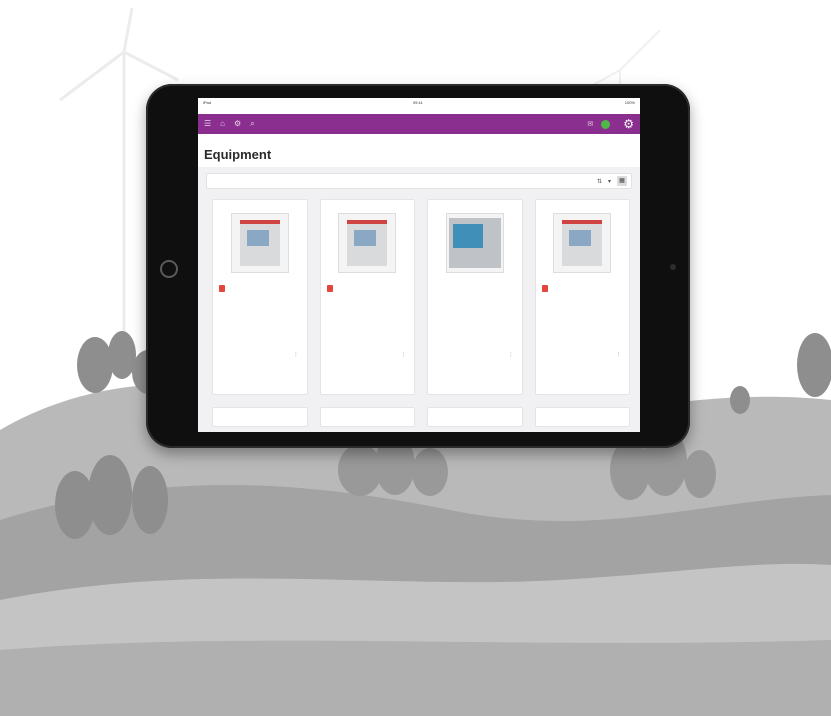 The width and height of the screenshot is (831, 716). Describe the element at coordinates (419, 124) in the screenshot. I see `app-header: ☰ ⌂ ⚙ ⌕ ✉ ⚙` at that location.